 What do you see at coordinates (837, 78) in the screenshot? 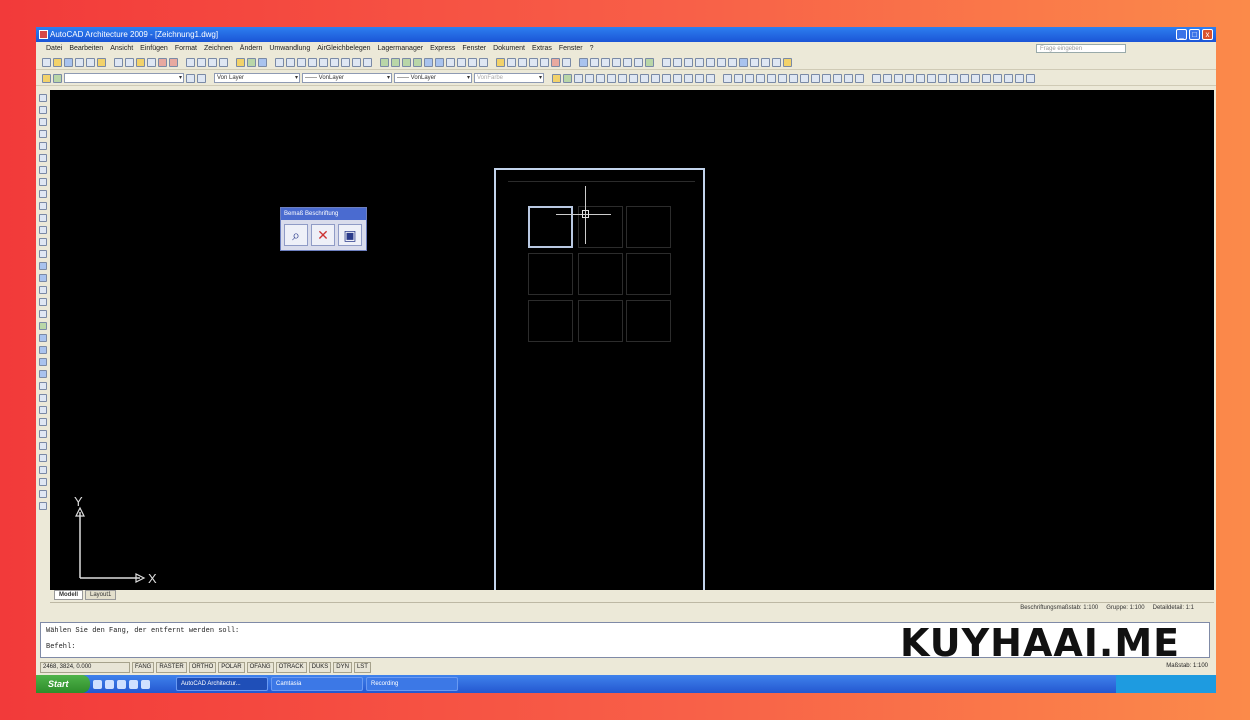
I see `snap-nearest-icon` at bounding box center [837, 78].